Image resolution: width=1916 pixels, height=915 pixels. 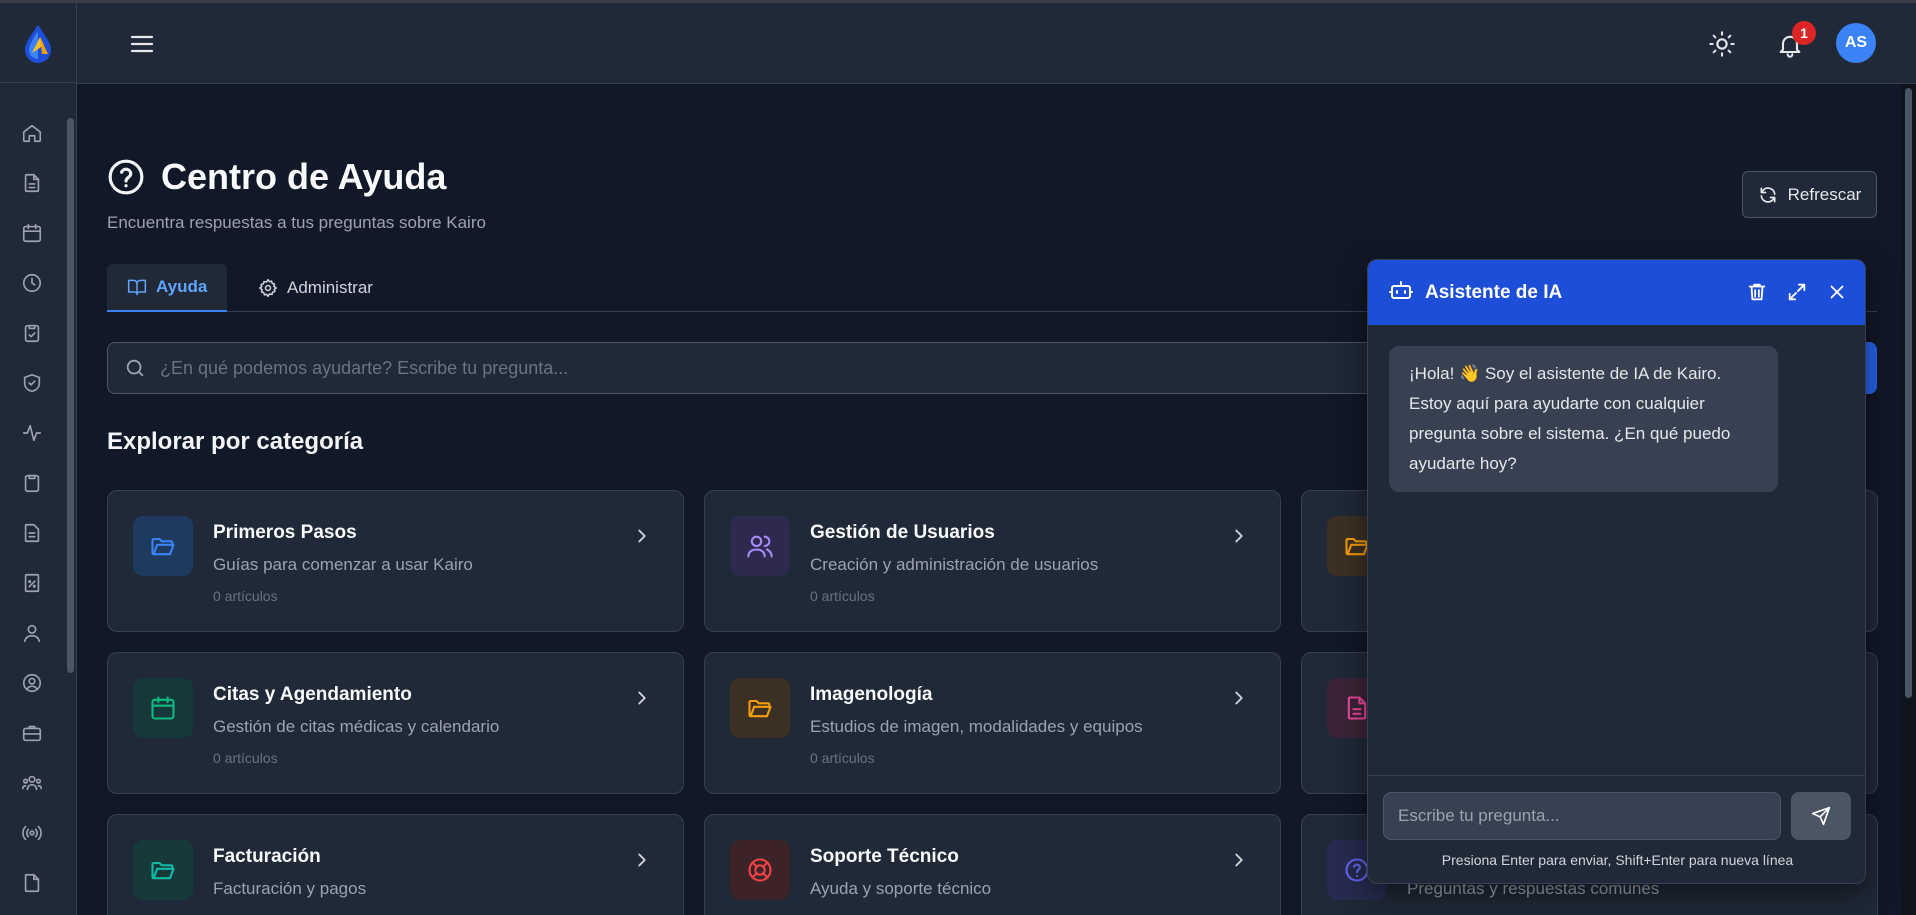 I want to click on notification-badge: 1, so click(x=1804, y=33).